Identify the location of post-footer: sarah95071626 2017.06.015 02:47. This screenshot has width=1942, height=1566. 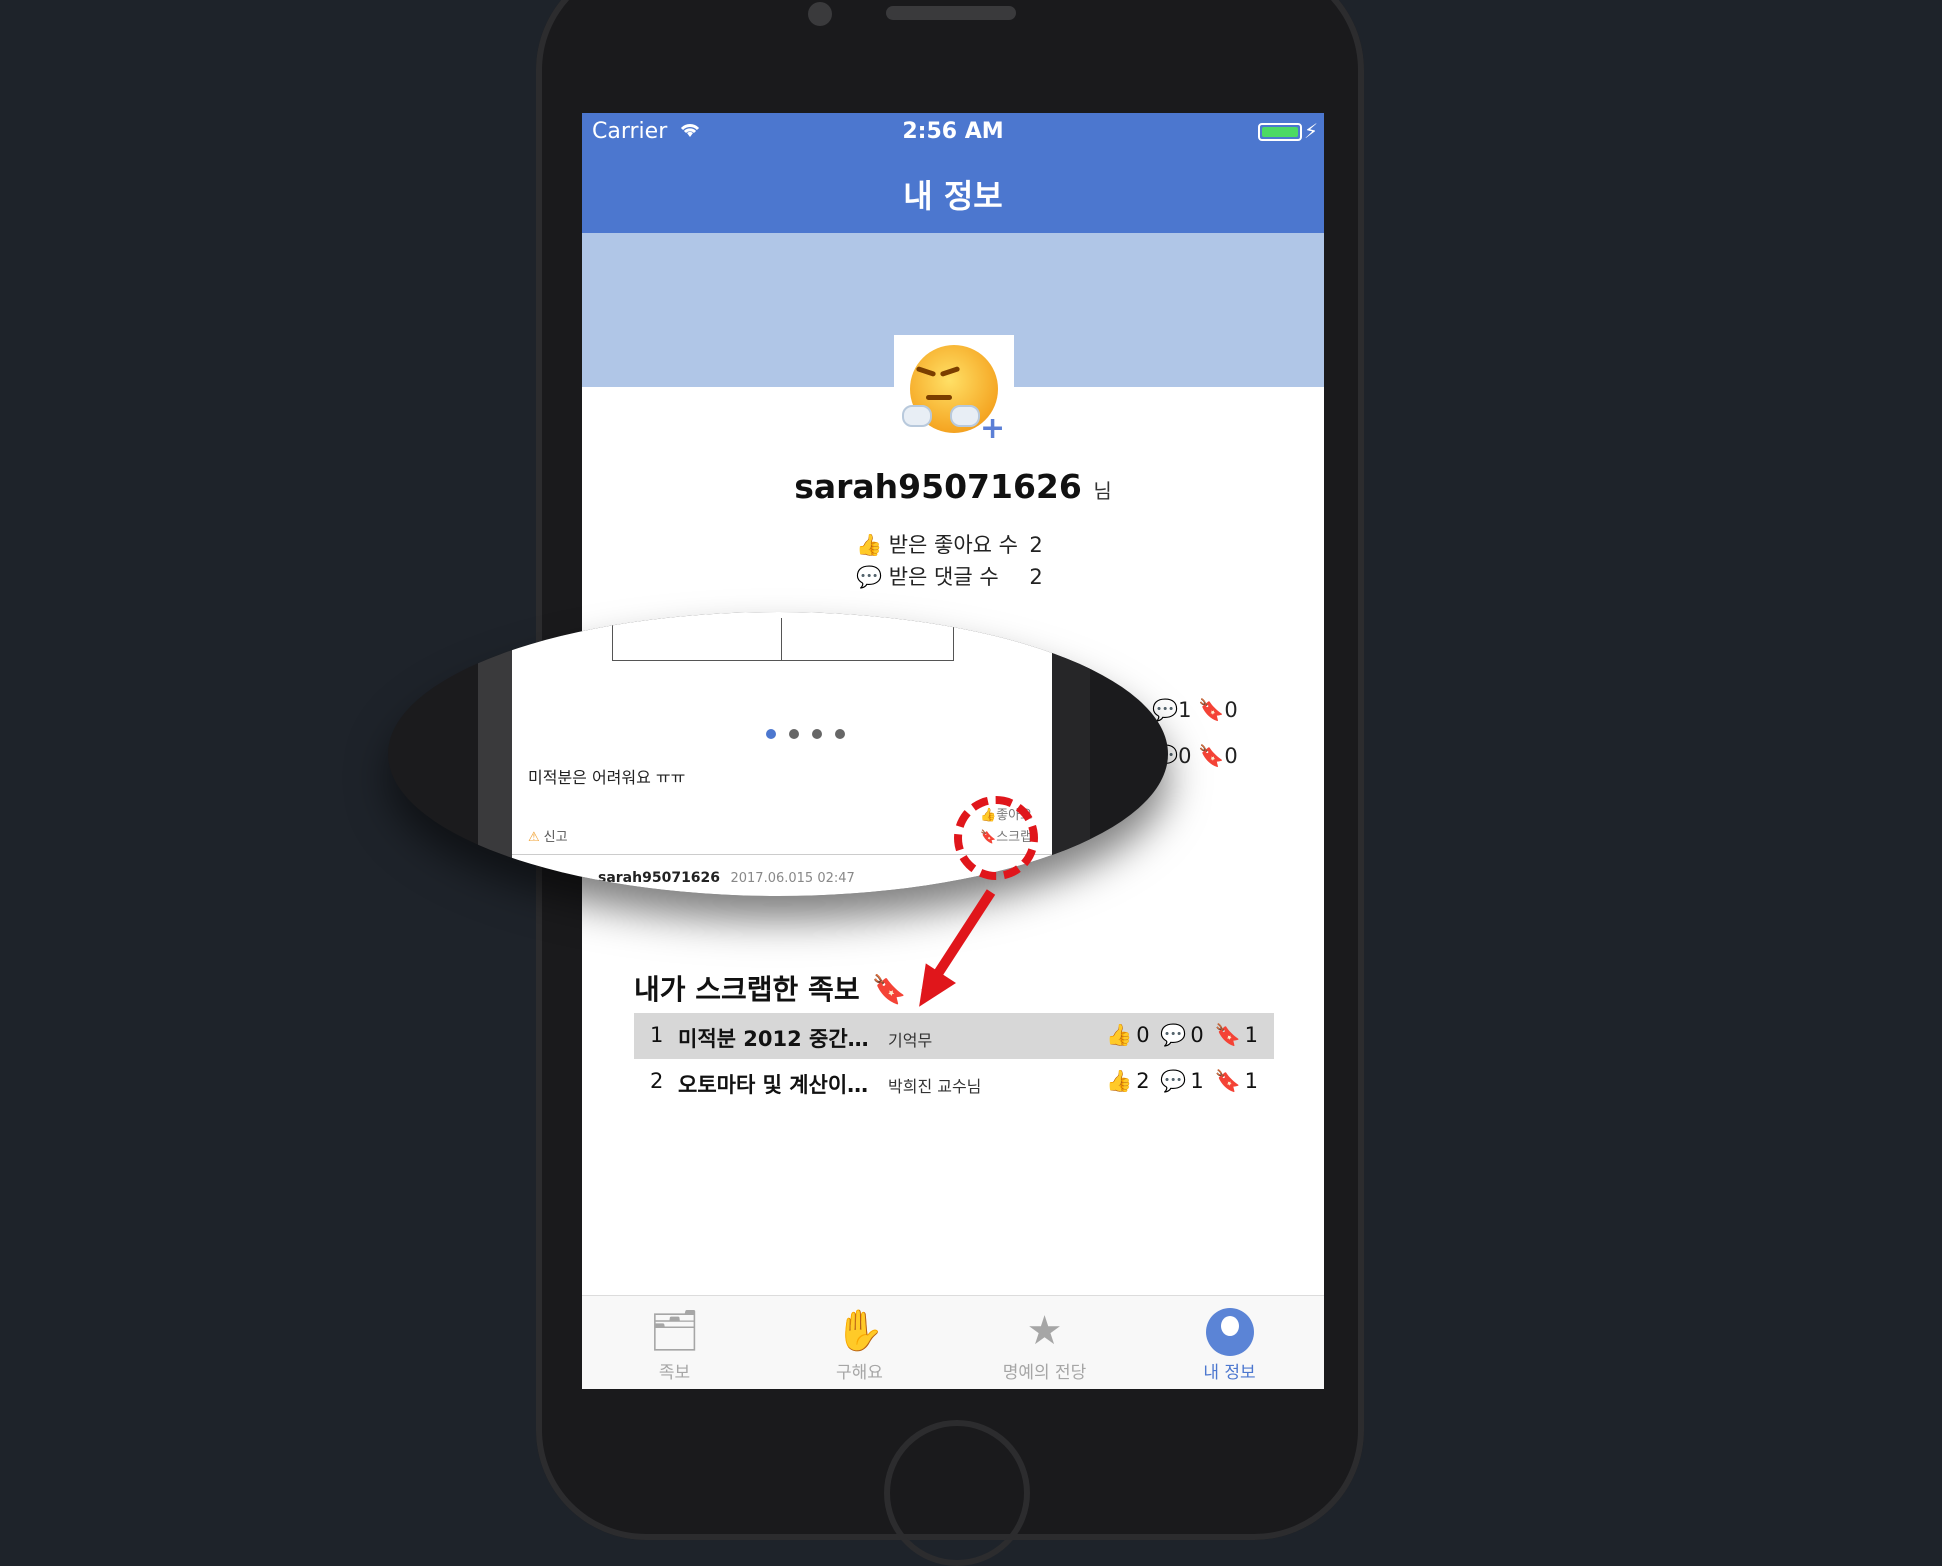
(726, 878).